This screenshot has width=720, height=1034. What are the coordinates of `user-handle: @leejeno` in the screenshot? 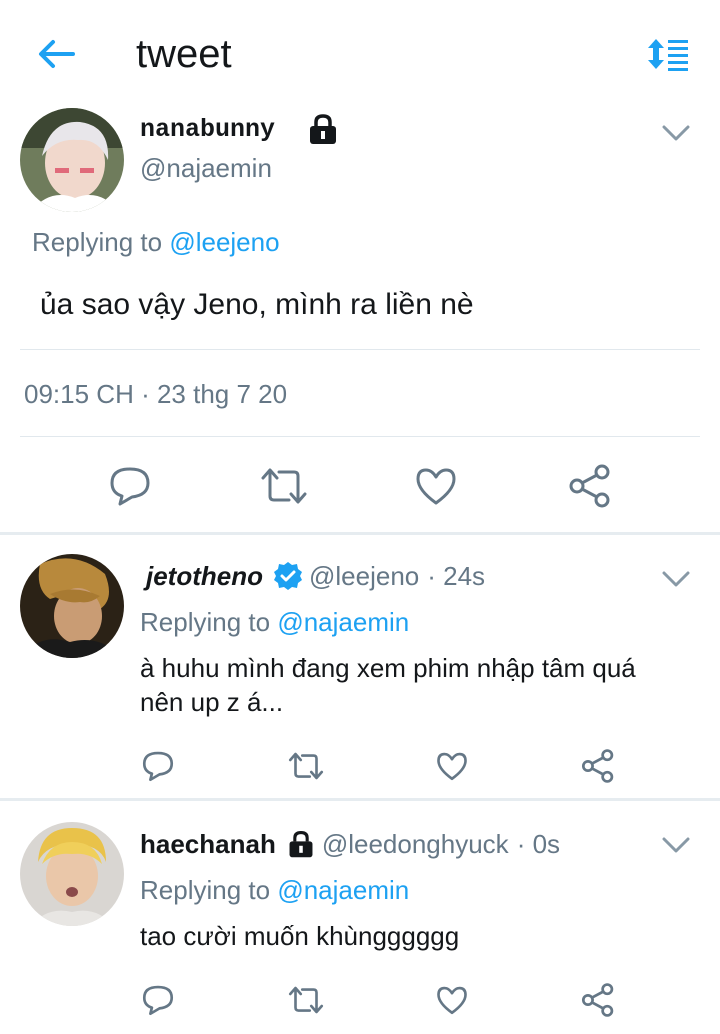 It's located at (364, 576).